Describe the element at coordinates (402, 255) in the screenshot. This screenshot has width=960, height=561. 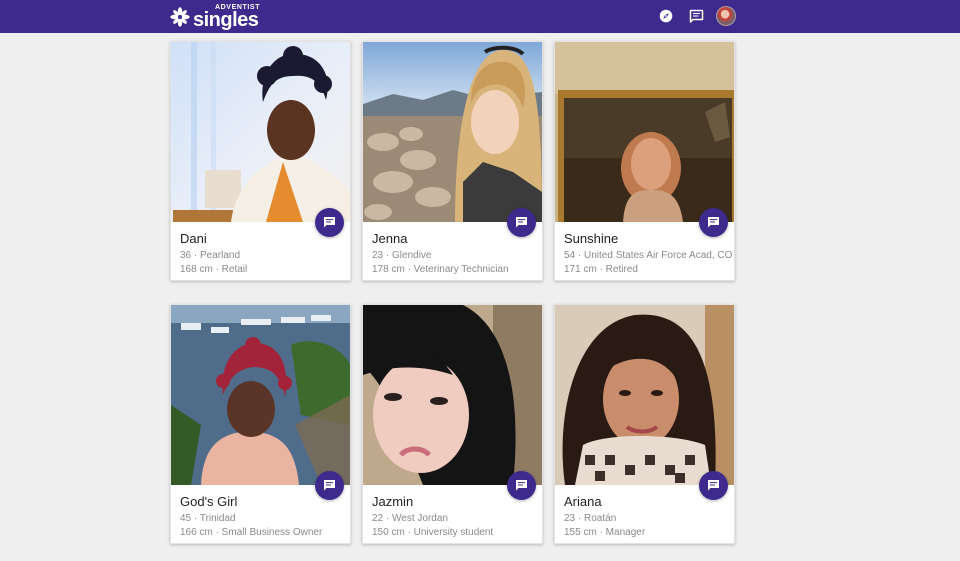
I see `profile-age-location: 23 · Glendive` at that location.